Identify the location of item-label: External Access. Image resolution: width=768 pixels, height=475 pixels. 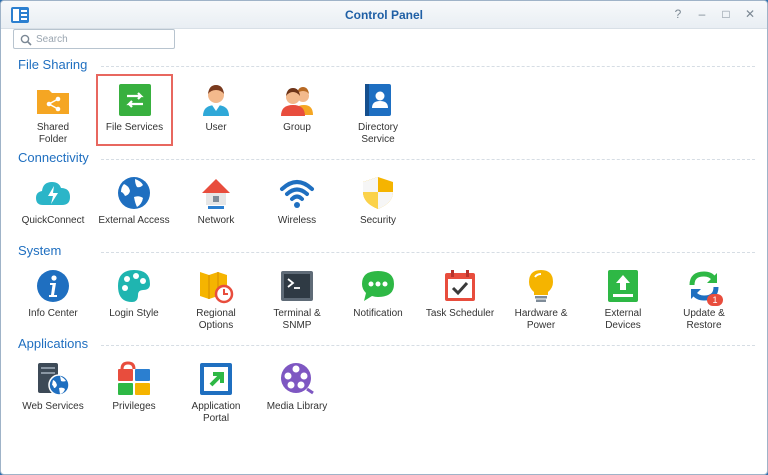
(134, 220).